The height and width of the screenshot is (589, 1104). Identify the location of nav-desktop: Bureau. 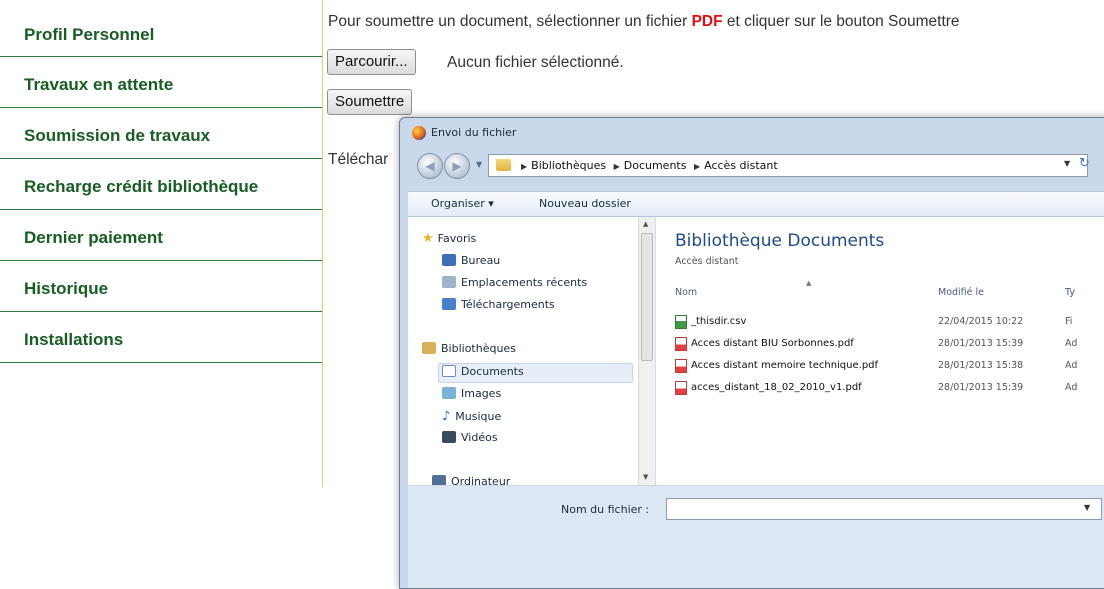
(471, 260).